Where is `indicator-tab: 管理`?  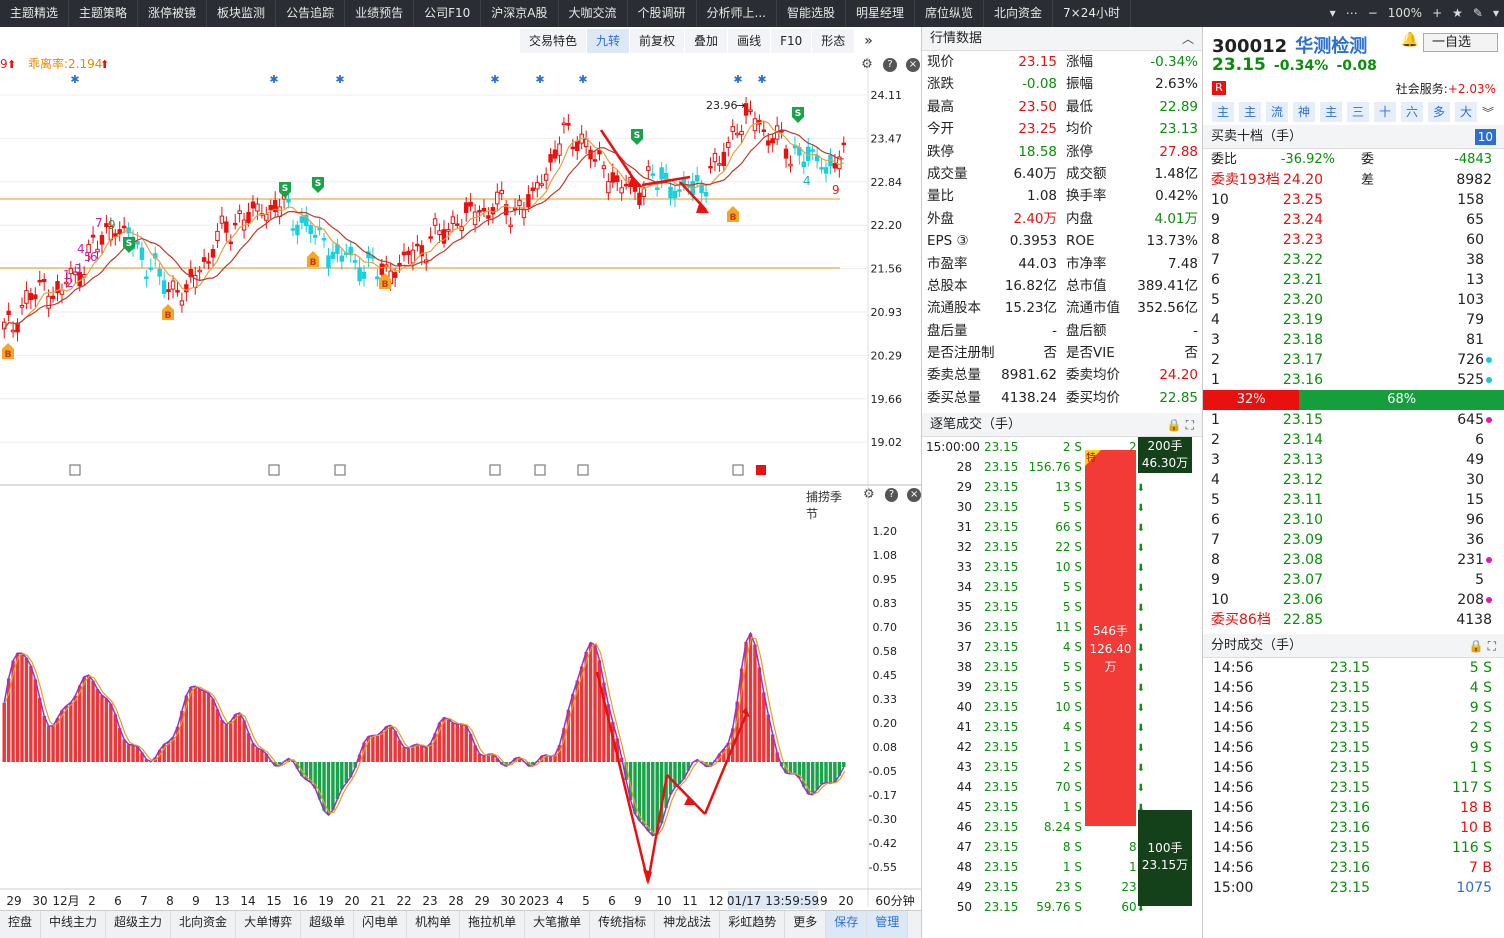
indicator-tab: 管理 is located at coordinates (888, 924).